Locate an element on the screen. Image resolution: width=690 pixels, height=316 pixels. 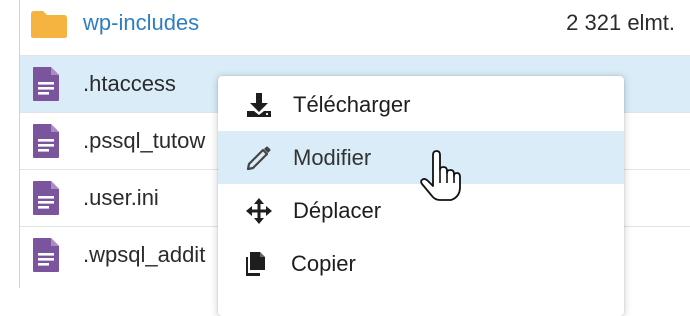
folder-name: wp-includes is located at coordinates (141, 25).